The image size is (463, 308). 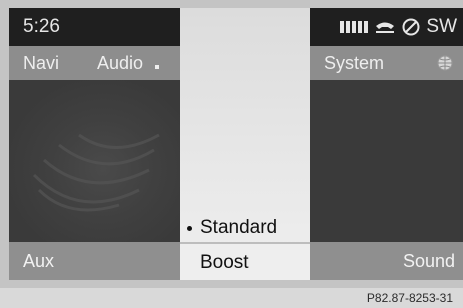 I want to click on status-bar-right: SW, so click(x=386, y=27).